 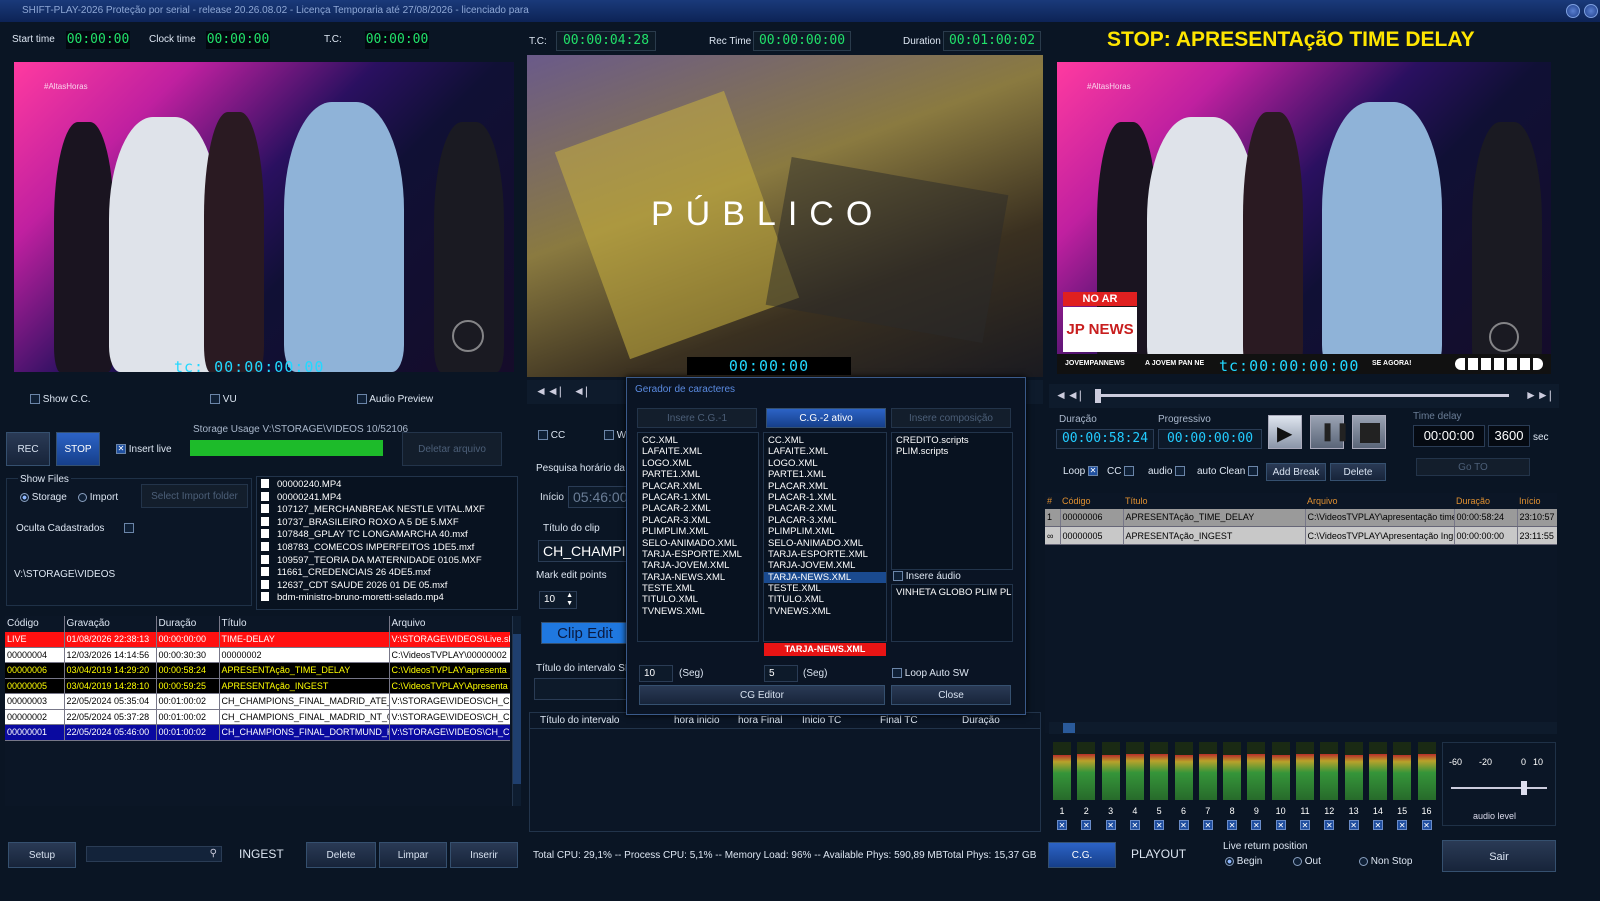 What do you see at coordinates (952, 613) in the screenshot?
I see `audio-list: VINHETA GLOBO PLIM PLIM 2` at bounding box center [952, 613].